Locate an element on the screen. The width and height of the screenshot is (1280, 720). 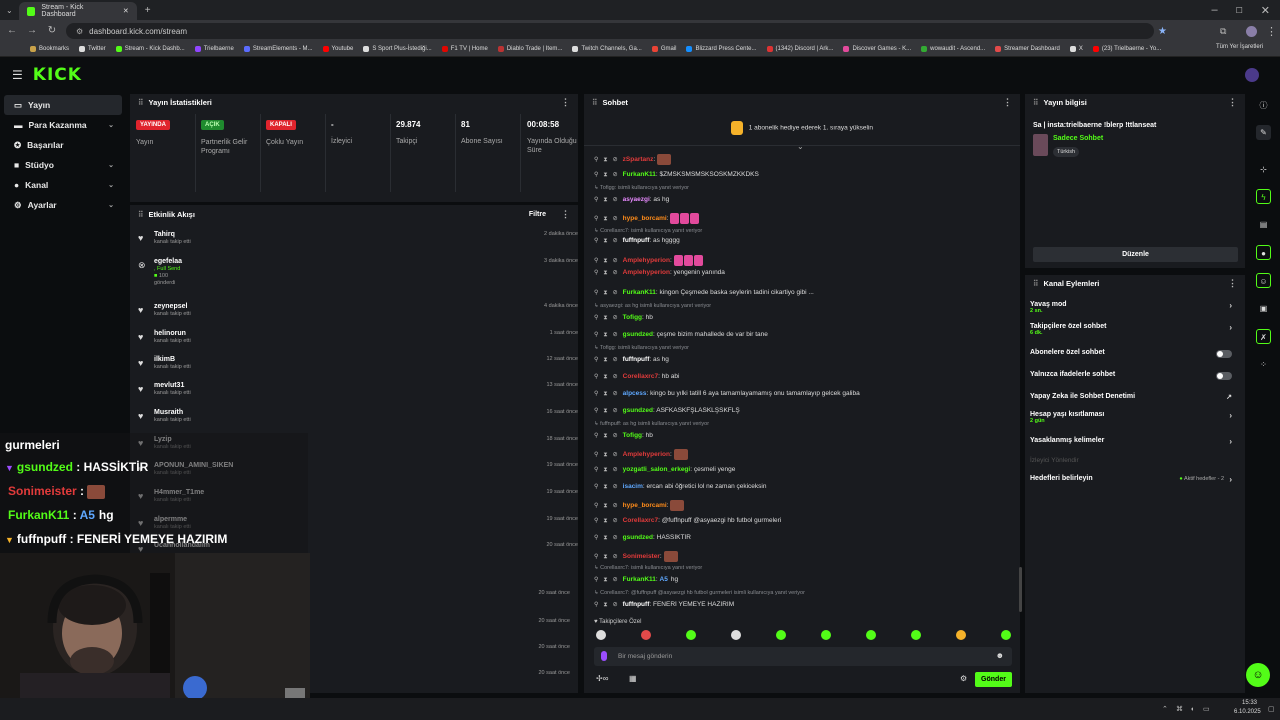
hamburger-menu-icon: ☰ is located at coordinates (17, 75).